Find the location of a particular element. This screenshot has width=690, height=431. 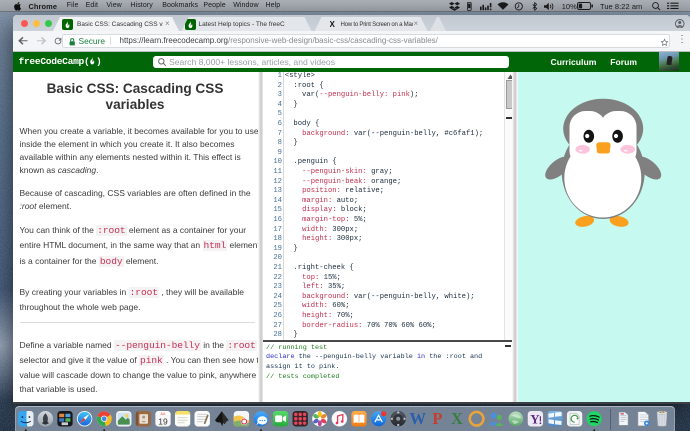

svg-text: P is located at coordinates (437, 418).